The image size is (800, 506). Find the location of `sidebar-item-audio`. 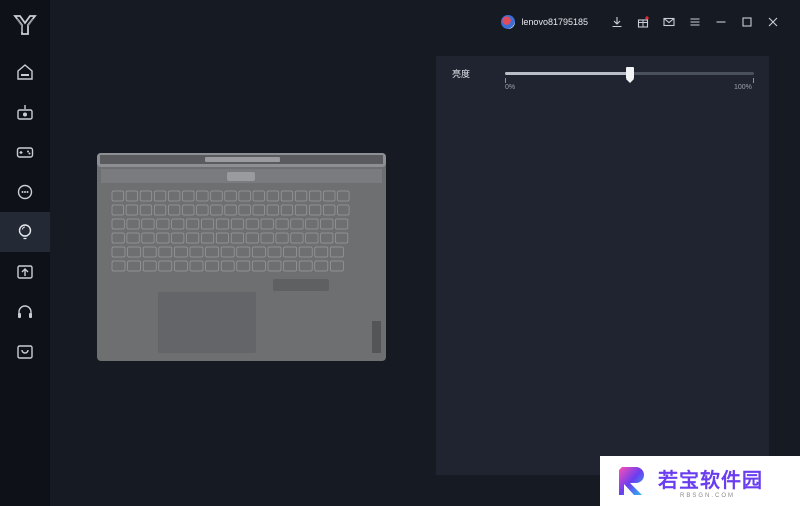

sidebar-item-audio is located at coordinates (25, 312).